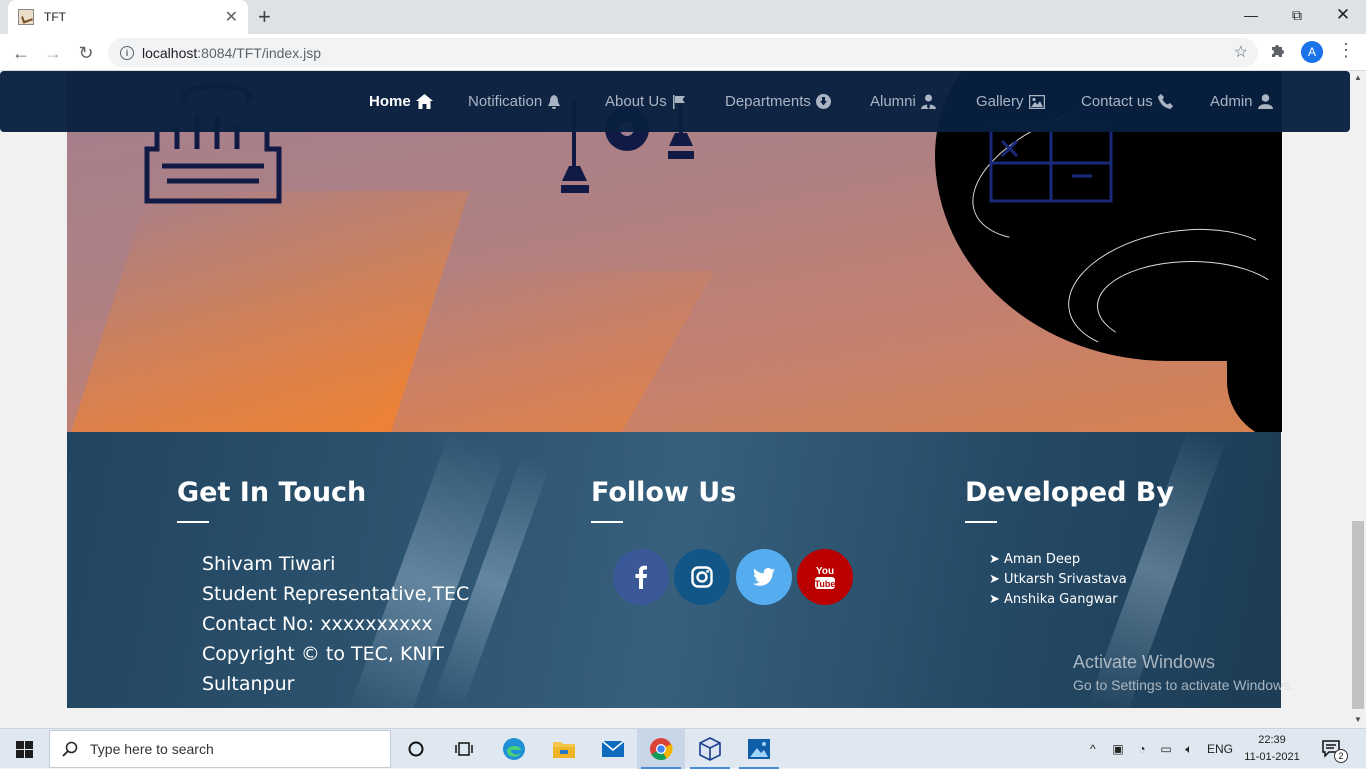 This screenshot has width=1366, height=769. What do you see at coordinates (269, 564) in the screenshot?
I see `contact-name: Shivam Tiwari` at bounding box center [269, 564].